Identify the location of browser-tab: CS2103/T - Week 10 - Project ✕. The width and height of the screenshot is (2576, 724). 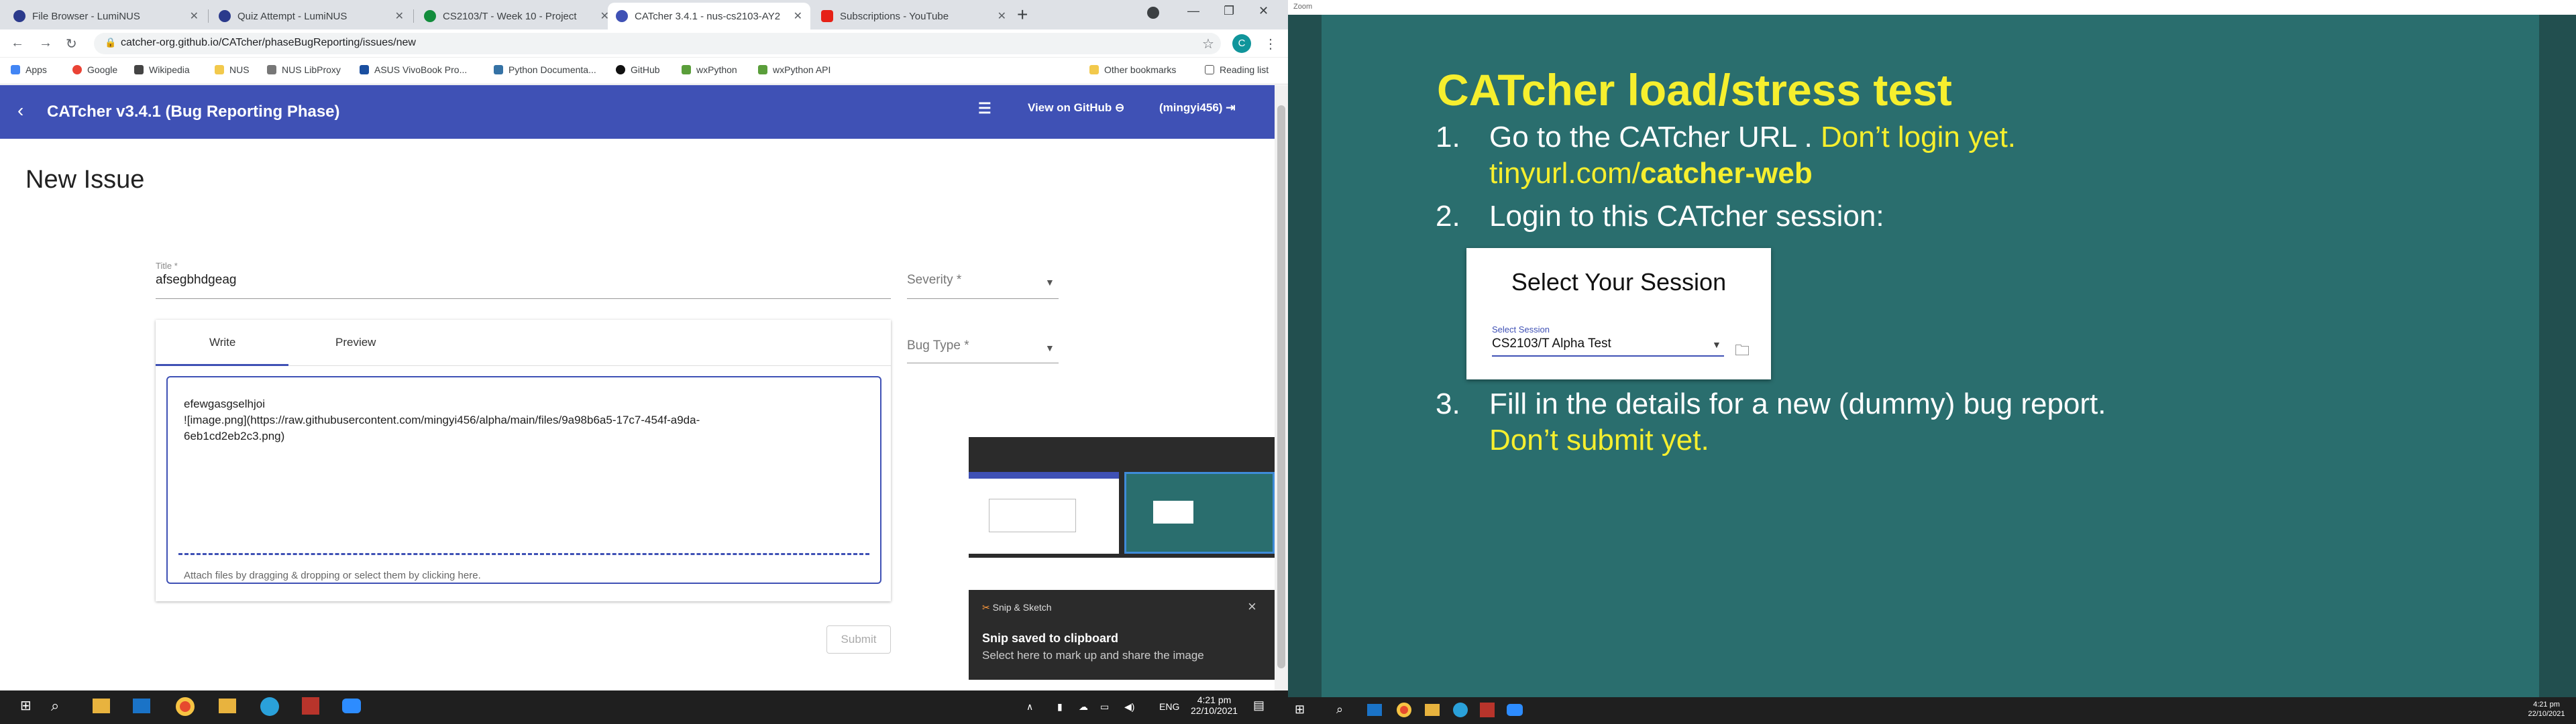
(516, 16).